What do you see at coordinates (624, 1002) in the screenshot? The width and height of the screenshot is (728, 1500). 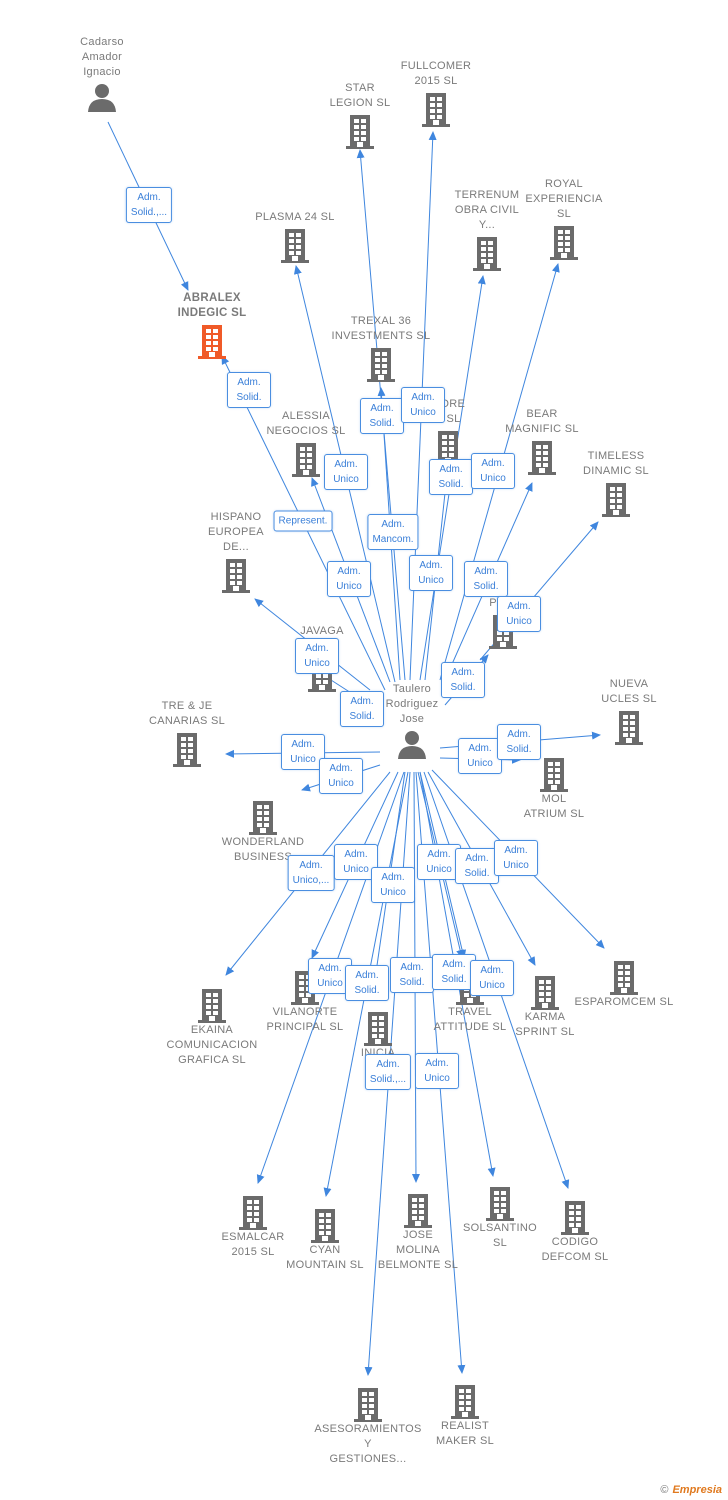 I see `node-label: ESPAROMCEM SL` at bounding box center [624, 1002].